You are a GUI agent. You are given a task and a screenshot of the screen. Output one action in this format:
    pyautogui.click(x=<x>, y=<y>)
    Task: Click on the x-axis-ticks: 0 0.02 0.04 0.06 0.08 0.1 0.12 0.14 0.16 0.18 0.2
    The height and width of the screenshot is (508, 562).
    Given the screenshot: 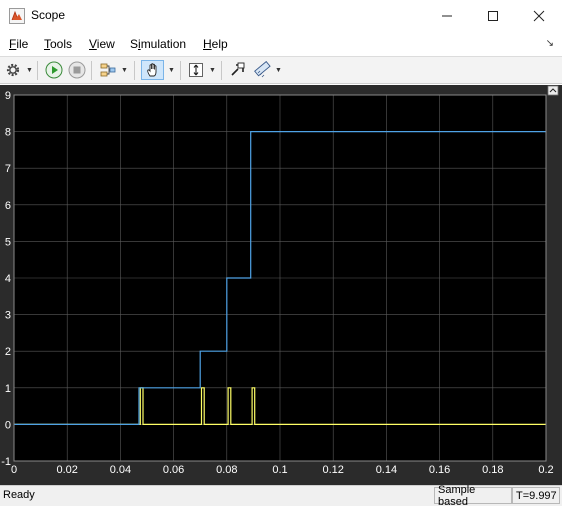 What is the action you would take?
    pyautogui.click(x=282, y=470)
    